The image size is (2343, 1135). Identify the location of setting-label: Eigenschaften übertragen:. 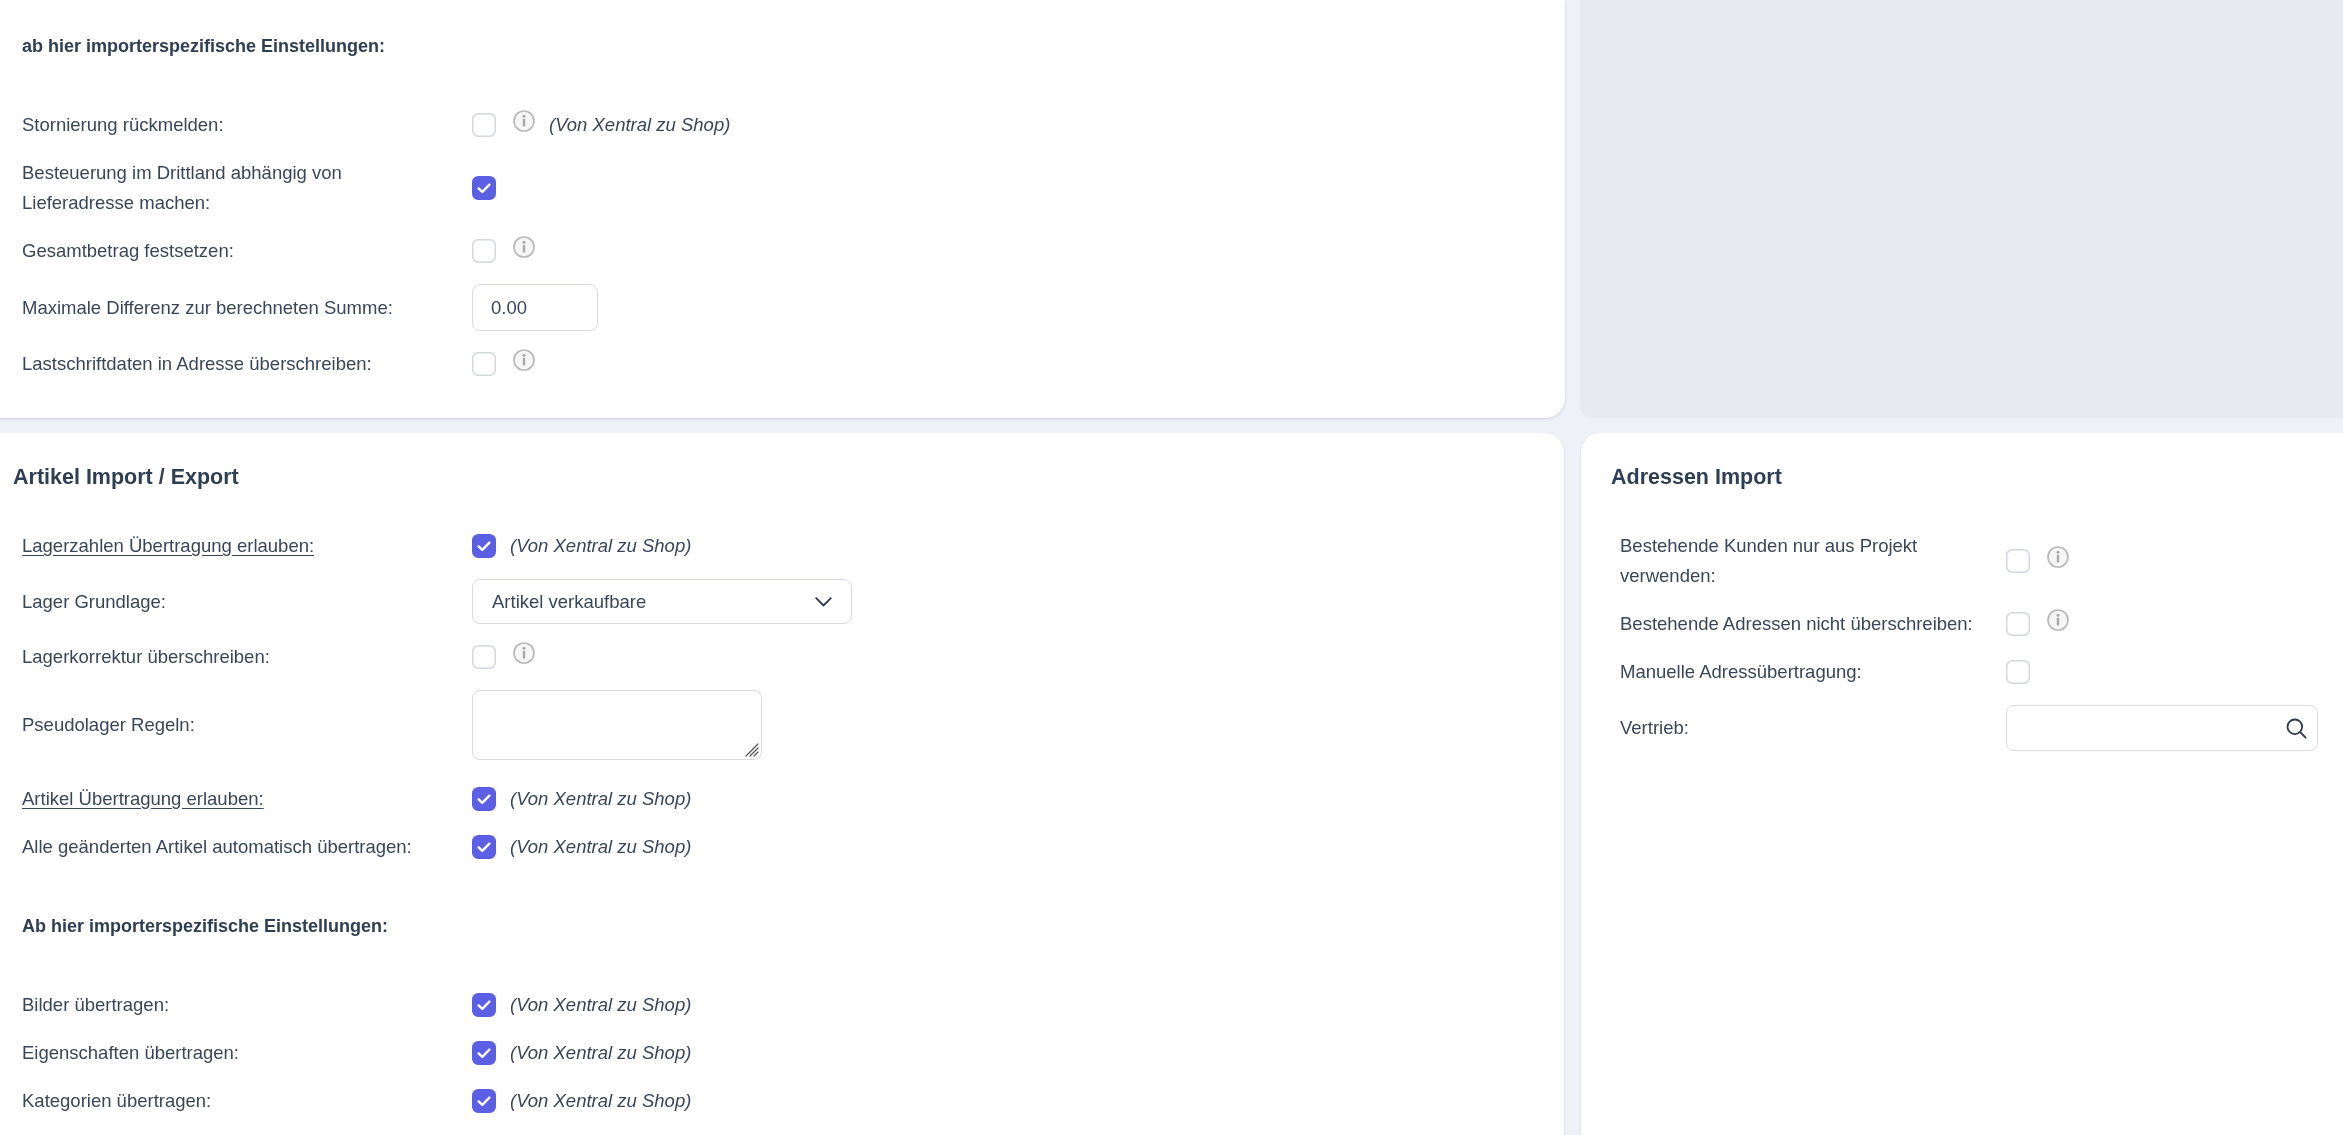
(131, 1053).